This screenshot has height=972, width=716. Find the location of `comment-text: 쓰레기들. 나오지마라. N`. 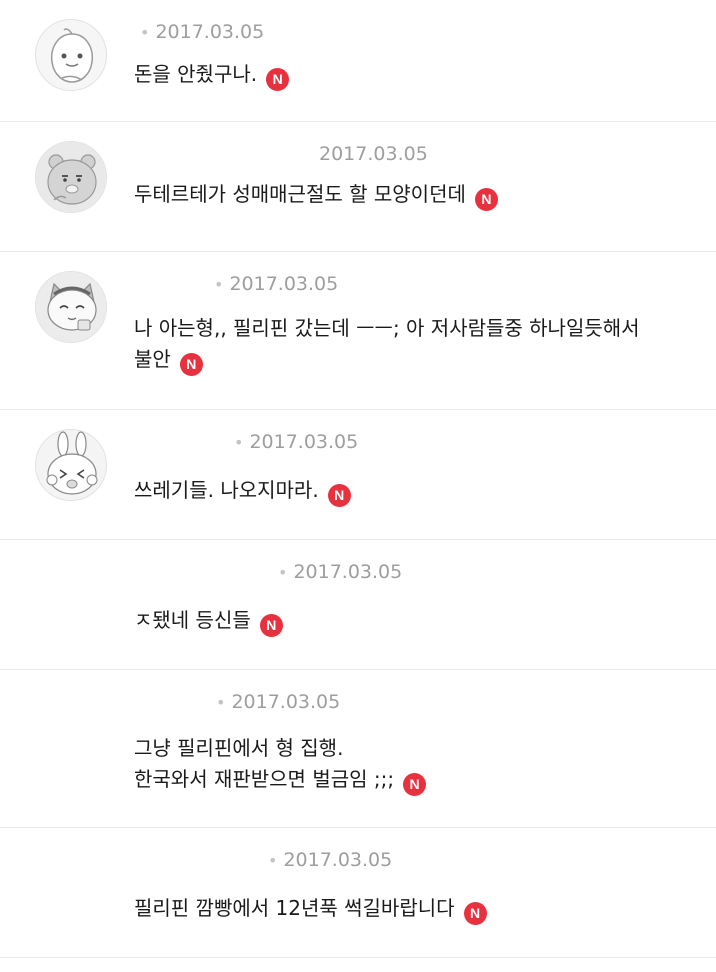

comment-text: 쓰레기들. 나오지마라. N is located at coordinates (414, 491).